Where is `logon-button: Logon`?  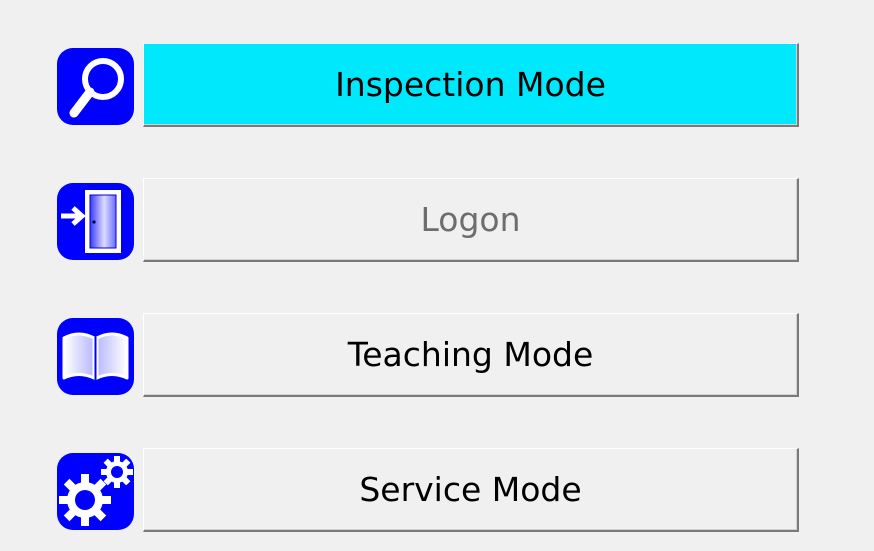 logon-button: Logon is located at coordinates (471, 220).